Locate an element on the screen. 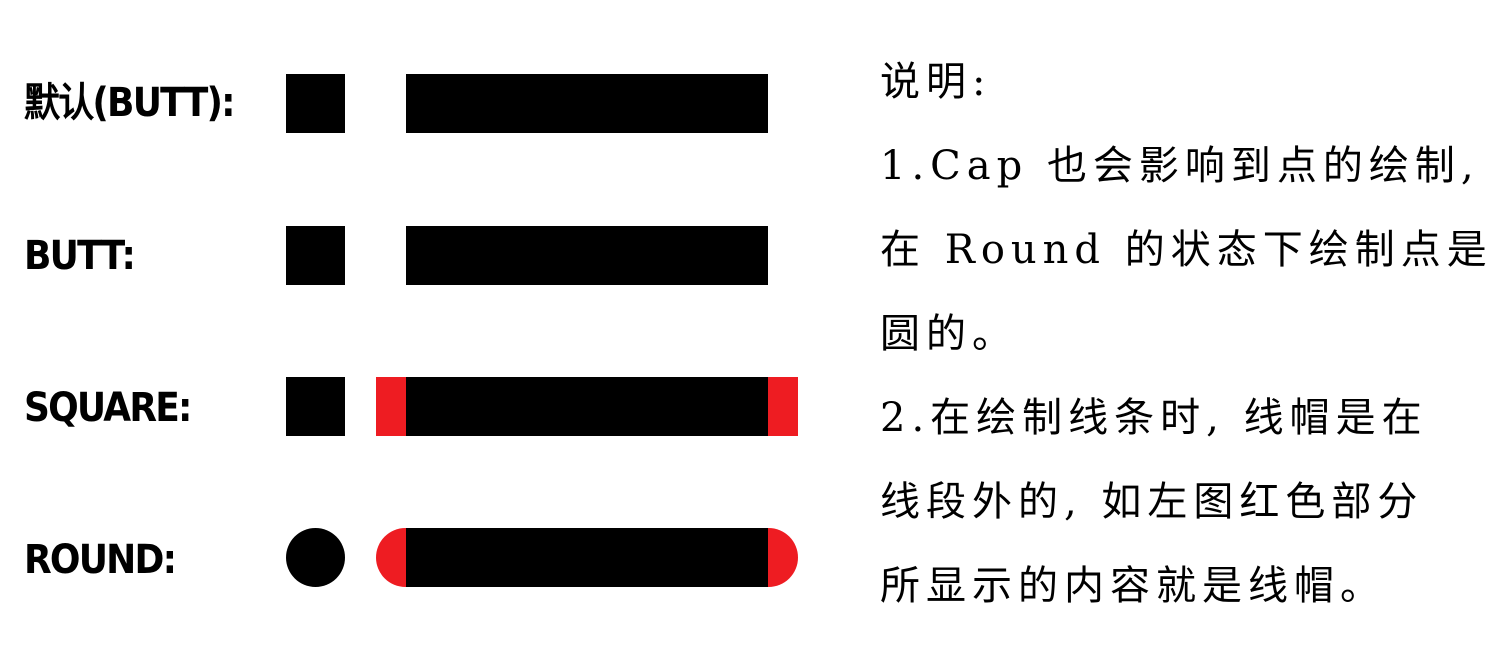 The image size is (1508, 654). notes-line-2: 在 Round 的状态下绘制点是 is located at coordinates (1186, 250).